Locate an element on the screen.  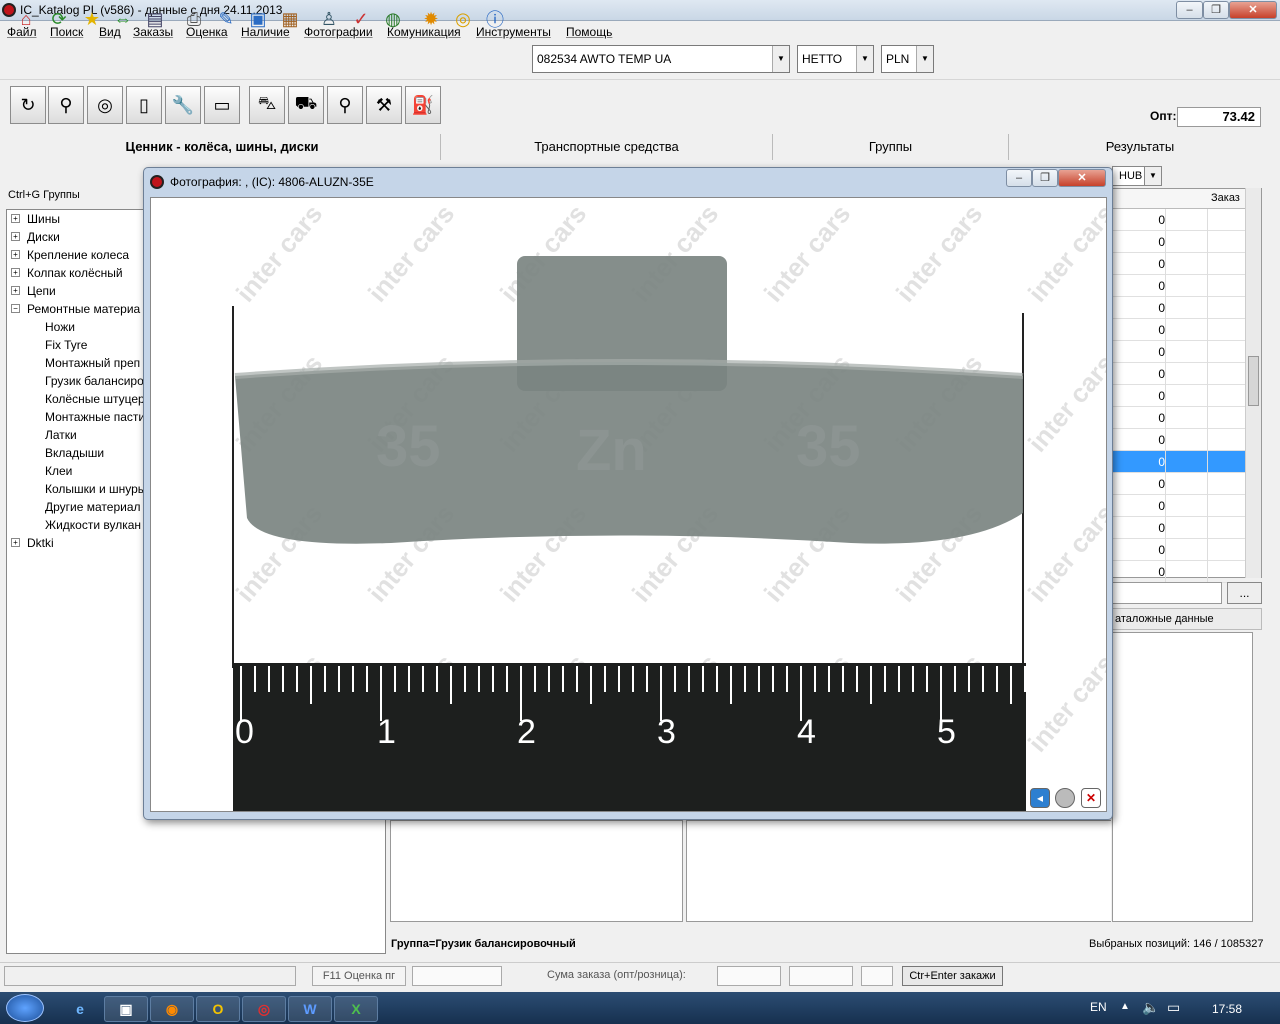
tree-child: Жидкости вулкан is located at coordinates (93, 525).